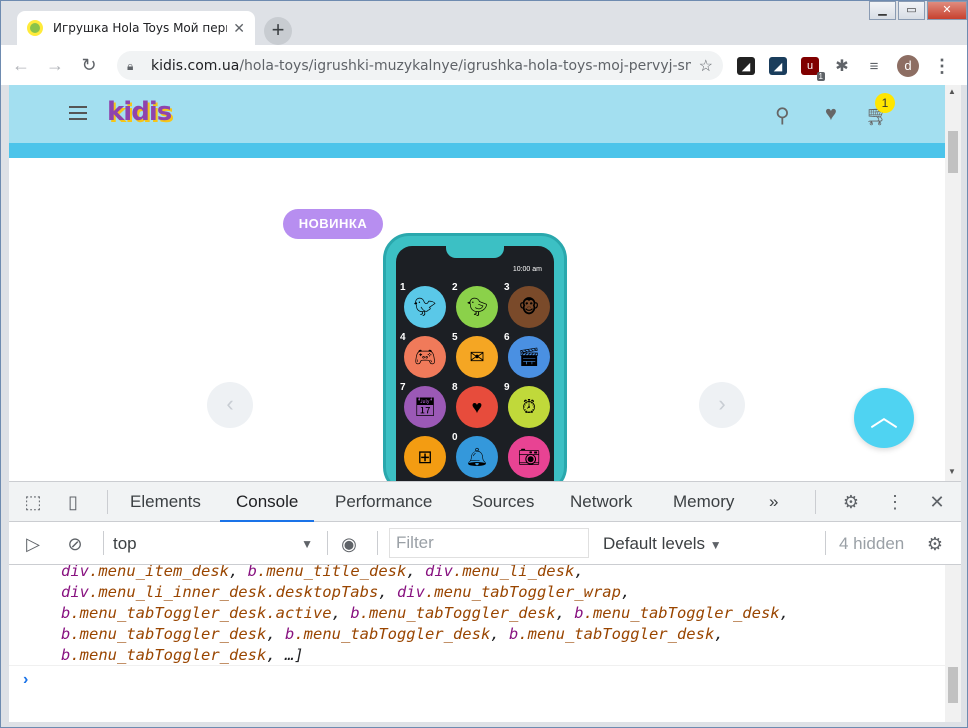 This screenshot has width=968, height=728. I want to click on tab-memory: Memory, so click(703, 502).